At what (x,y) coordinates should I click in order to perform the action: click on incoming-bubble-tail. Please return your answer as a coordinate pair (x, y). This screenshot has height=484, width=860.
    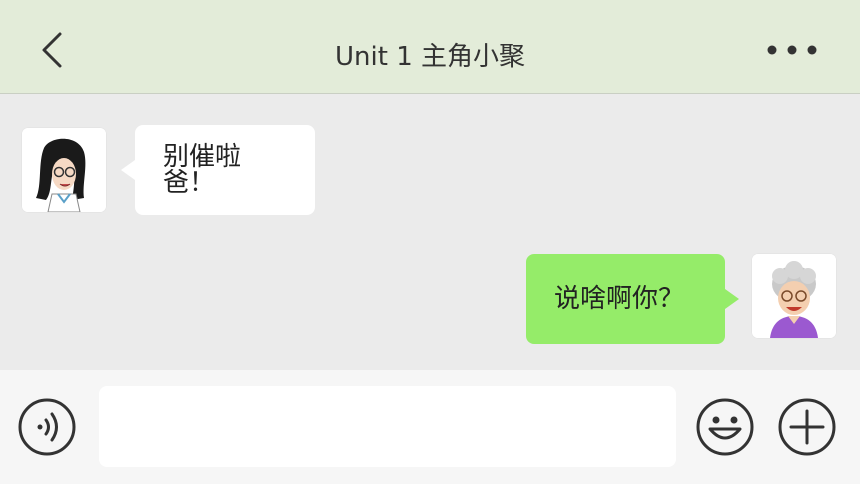
    Looking at the image, I should click on (128, 170).